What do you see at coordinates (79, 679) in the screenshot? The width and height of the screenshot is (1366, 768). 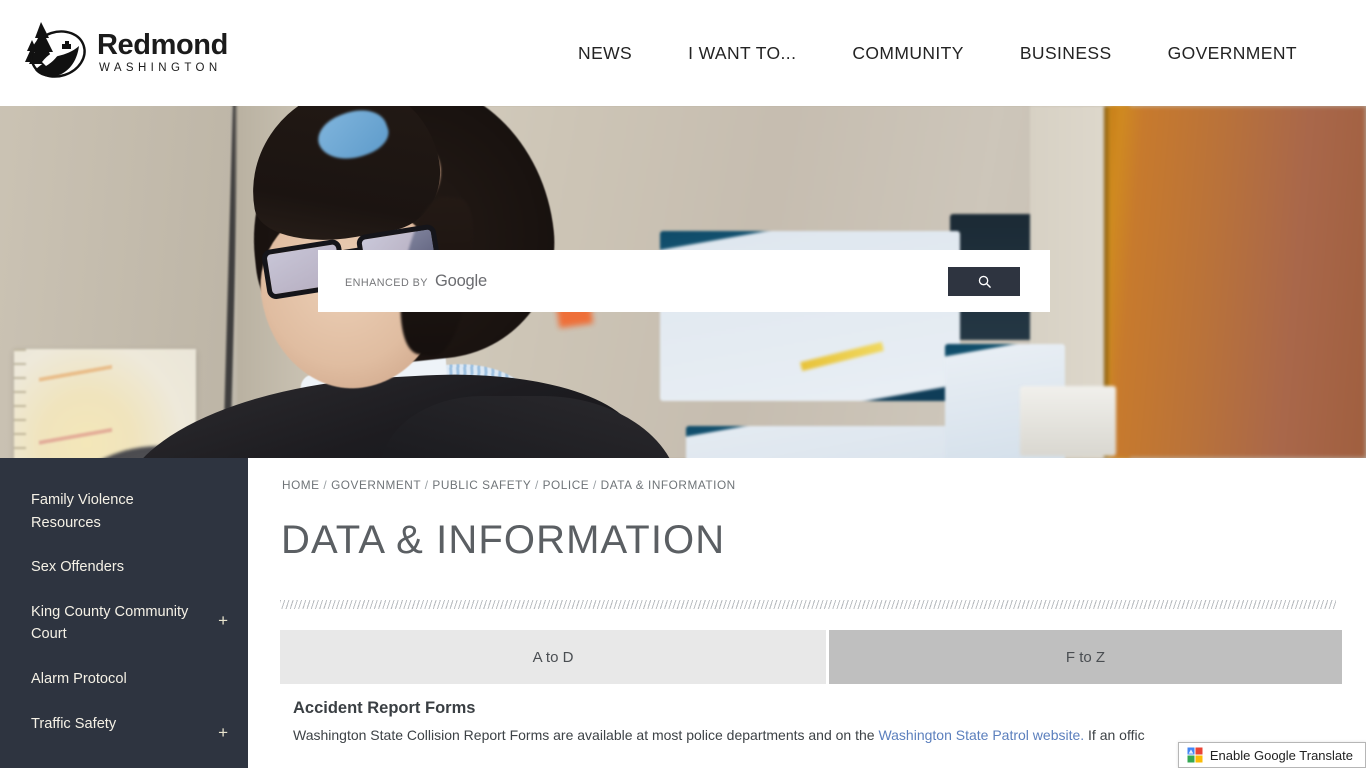 I see `sidebar-item-label: Alarm Protocol` at bounding box center [79, 679].